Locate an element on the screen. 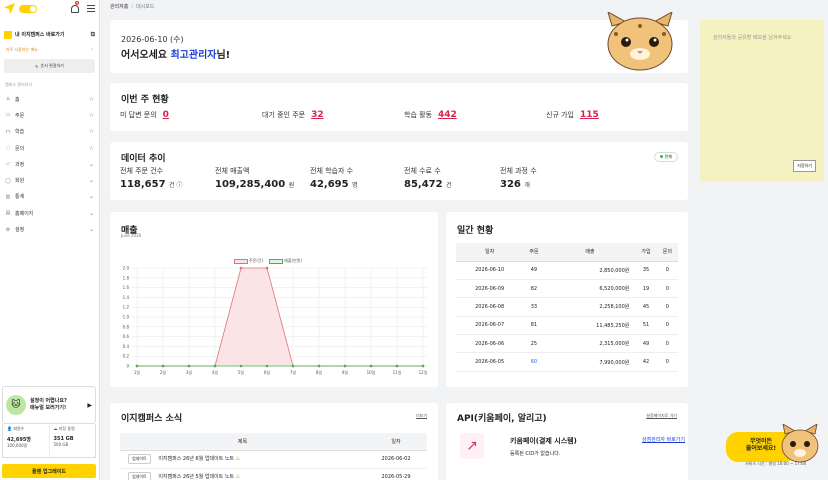 This screenshot has width=828, height=480. campus-shortcut-link: 내 이지캠퍼스 바로가기 ⧉ is located at coordinates (49, 34).